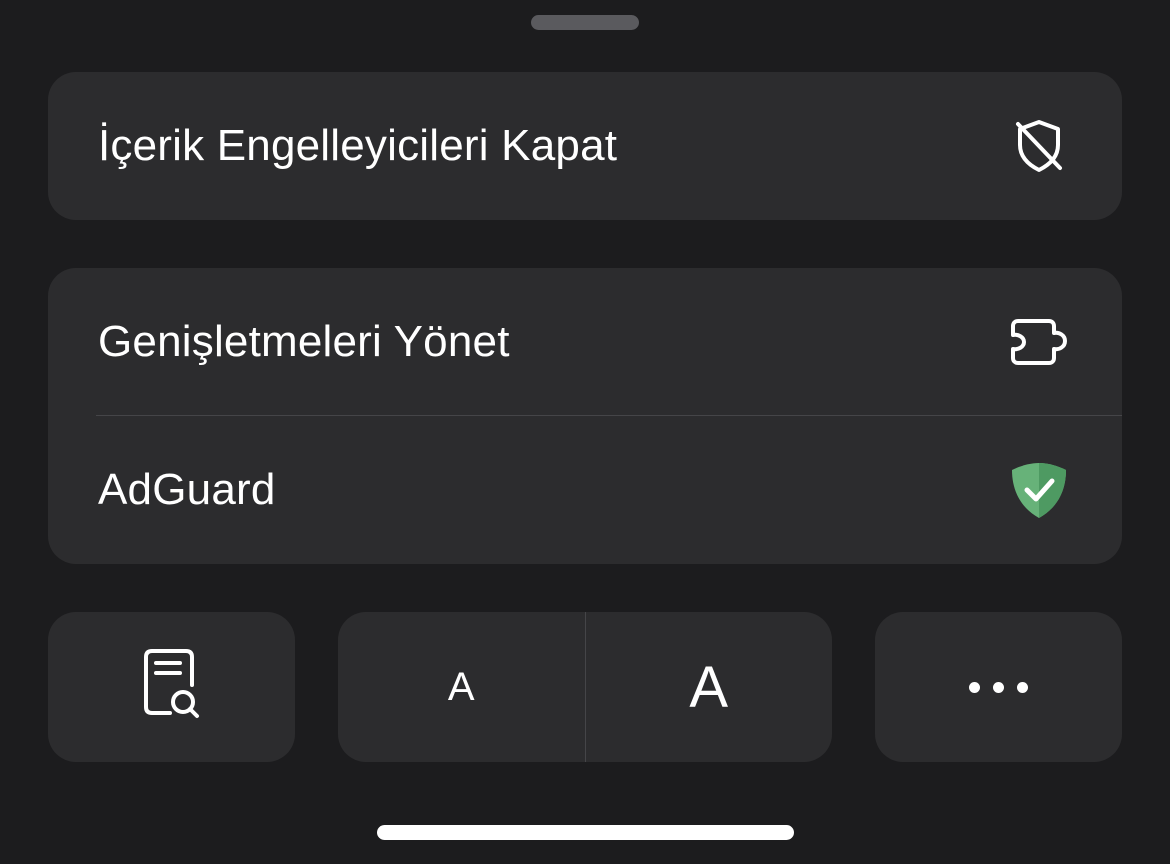 The image size is (1170, 864). I want to click on manage-extensions-label: Genişletmeleri Yönet, so click(304, 341).